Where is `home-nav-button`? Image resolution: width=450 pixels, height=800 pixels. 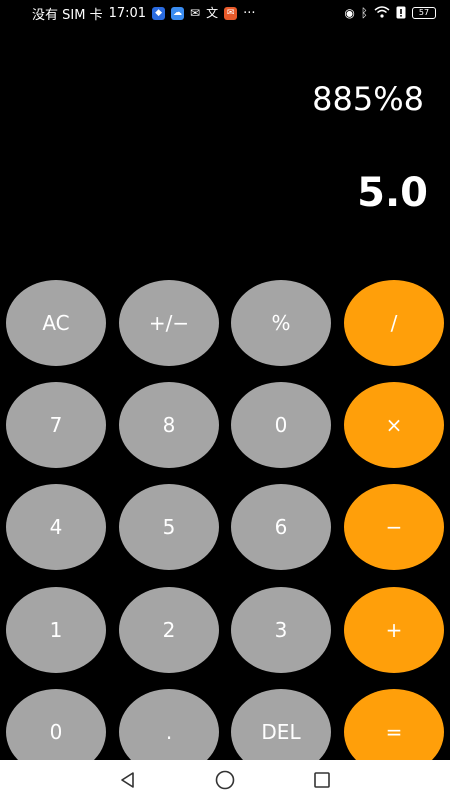
home-nav-button is located at coordinates (225, 780).